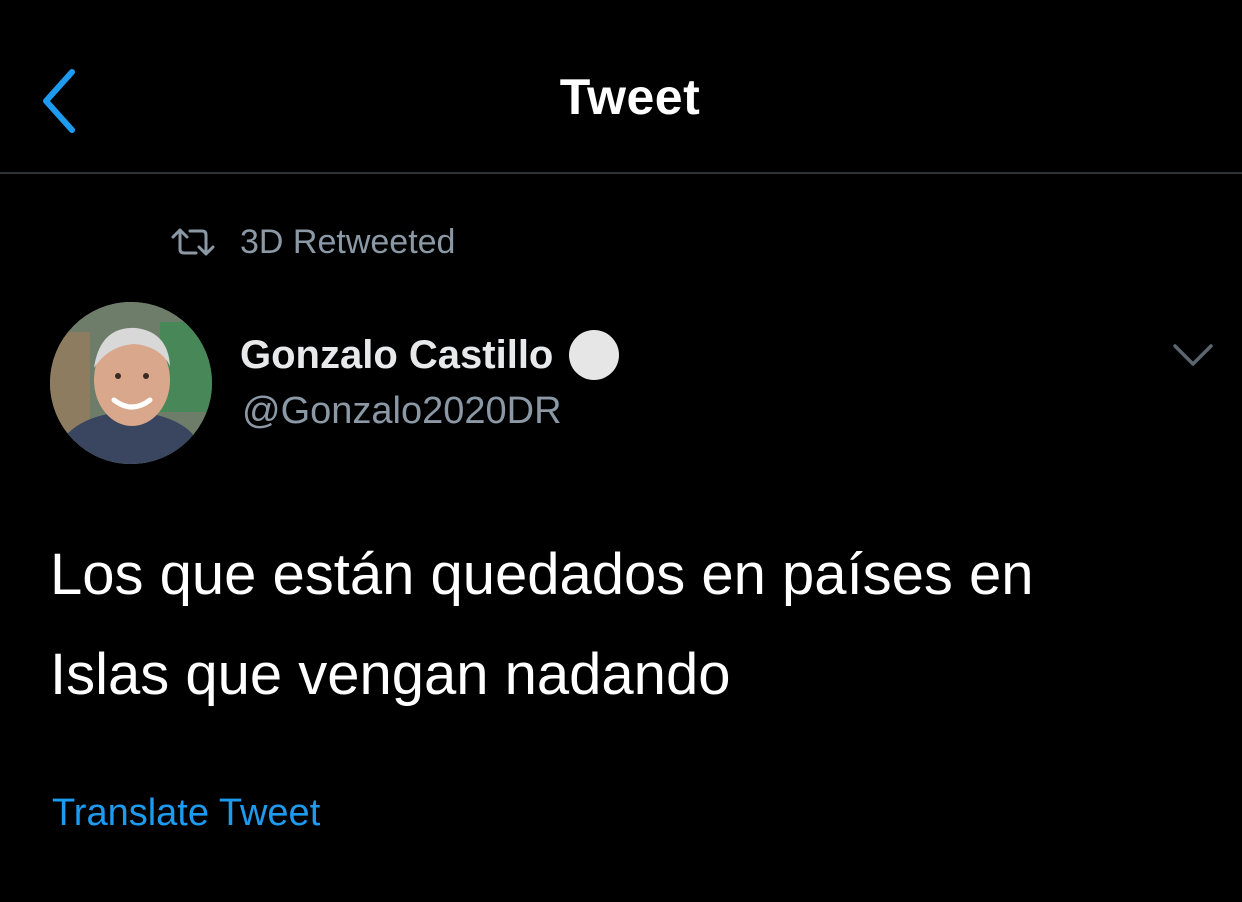 The width and height of the screenshot is (1242, 902). I want to click on author-name-text: Gonzalo Castillo, so click(397, 354).